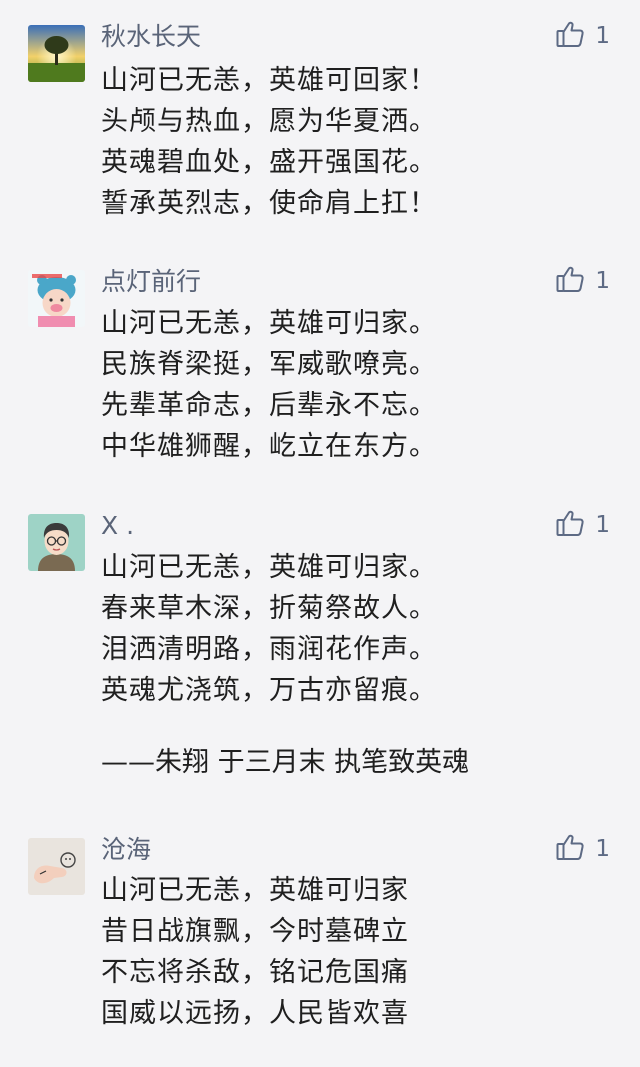 The width and height of the screenshot is (640, 1067). Describe the element at coordinates (255, 1013) in the screenshot. I see `comment-line: 国威以远扬，人民皆欢喜` at that location.